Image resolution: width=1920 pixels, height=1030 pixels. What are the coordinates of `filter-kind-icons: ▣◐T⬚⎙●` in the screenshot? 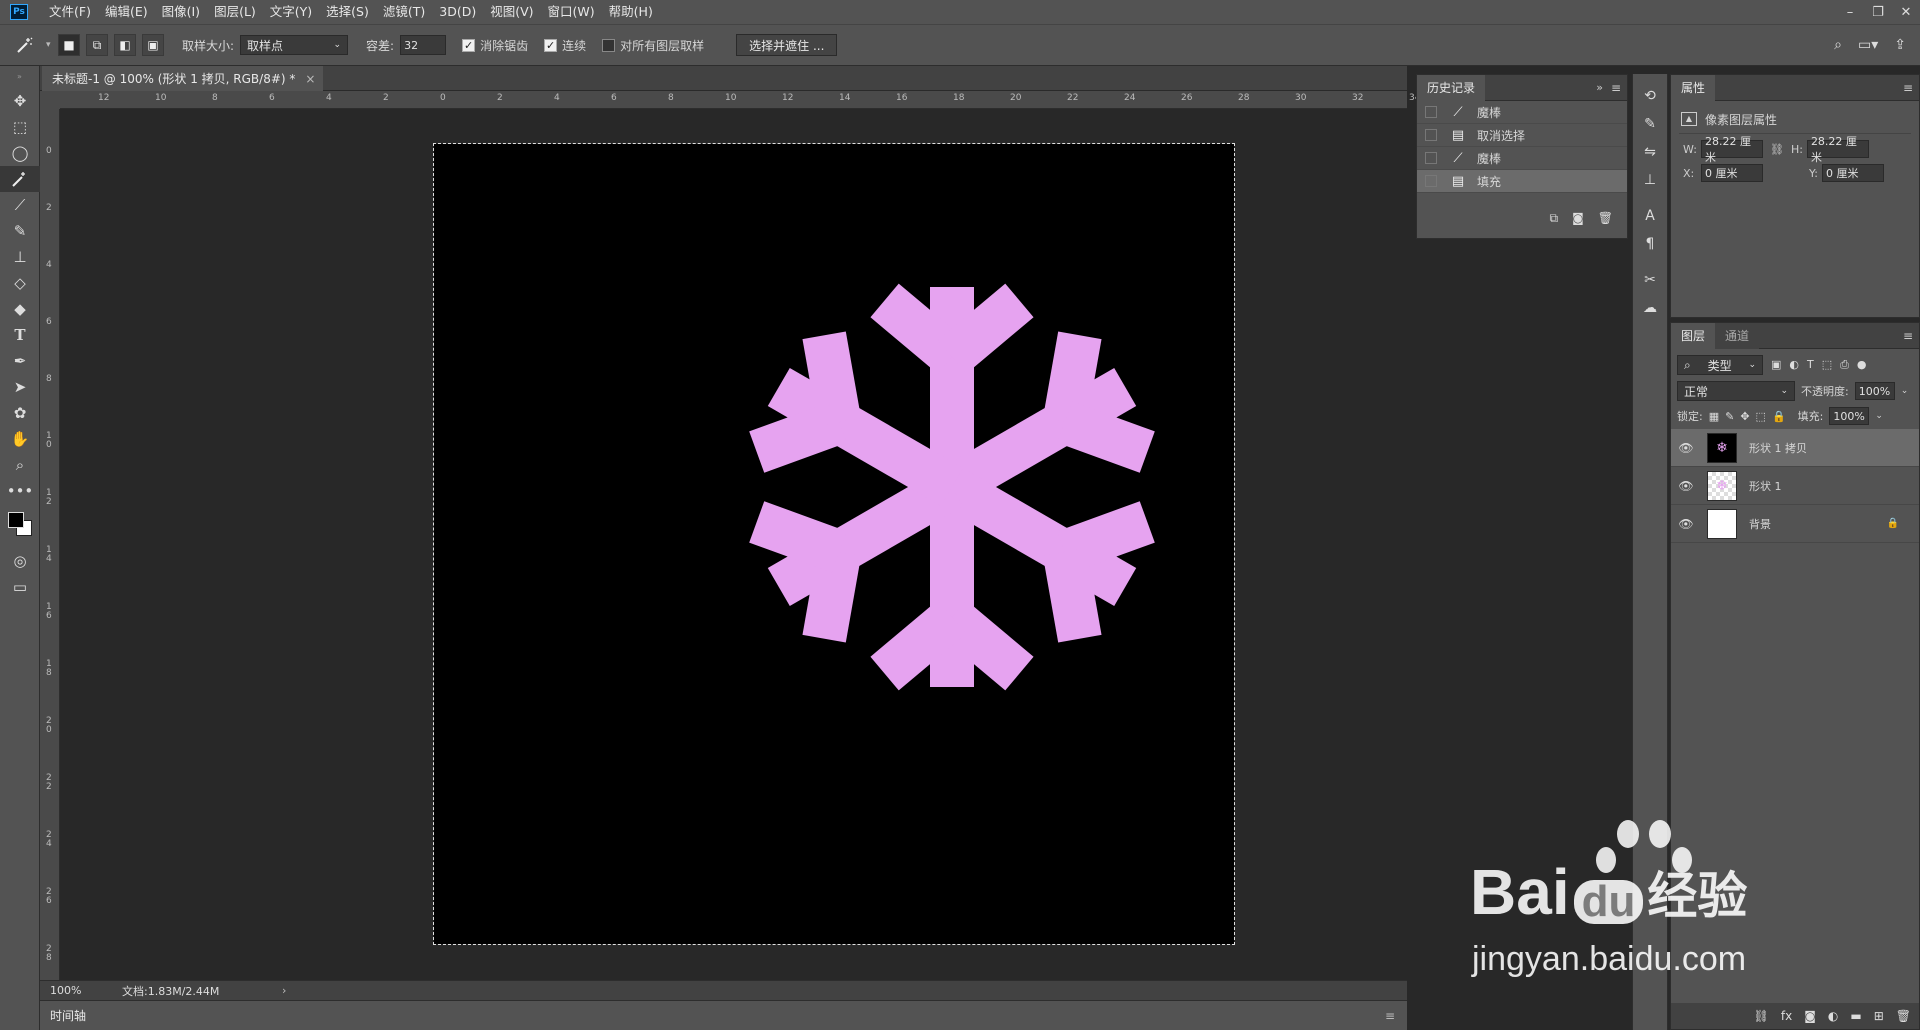 It's located at (1823, 365).